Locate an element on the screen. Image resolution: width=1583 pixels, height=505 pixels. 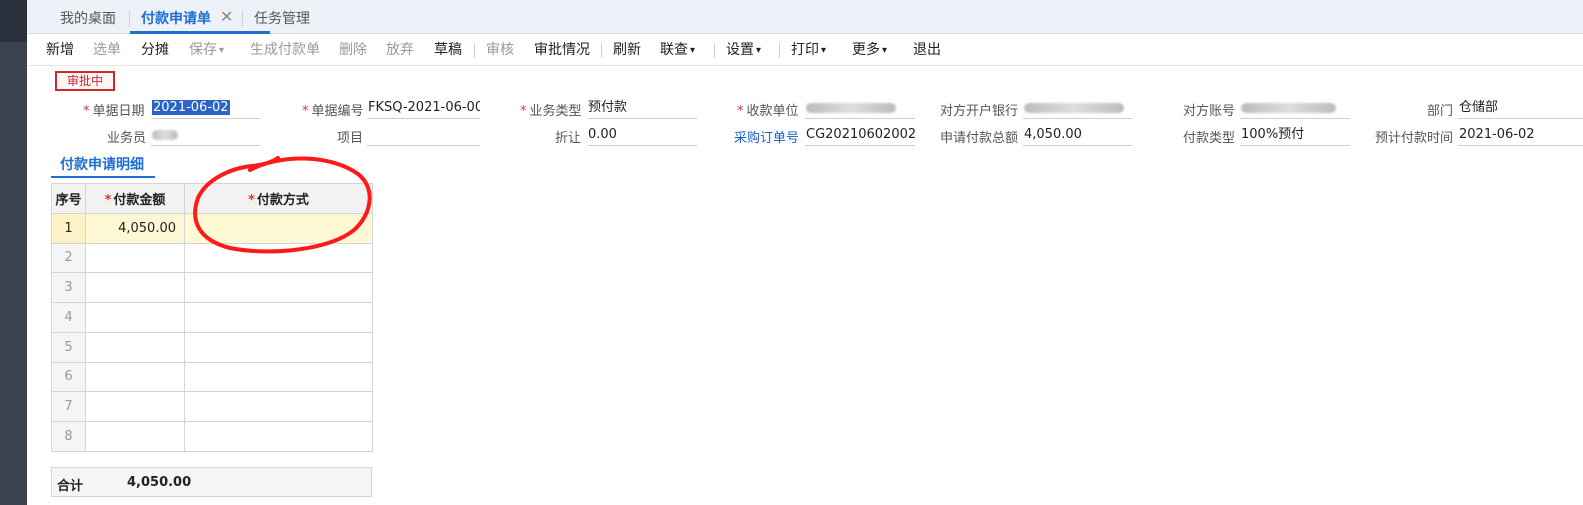
table-row: 7 is located at coordinates (212, 406).